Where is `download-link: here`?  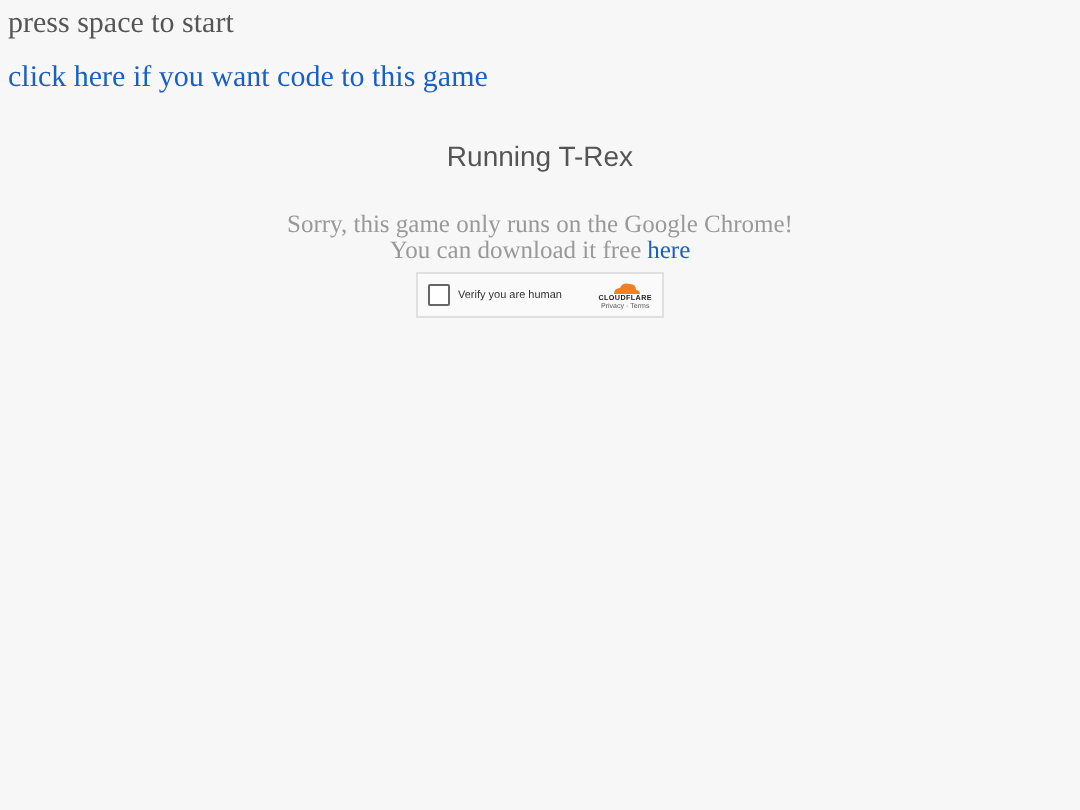 download-link: here is located at coordinates (669, 251).